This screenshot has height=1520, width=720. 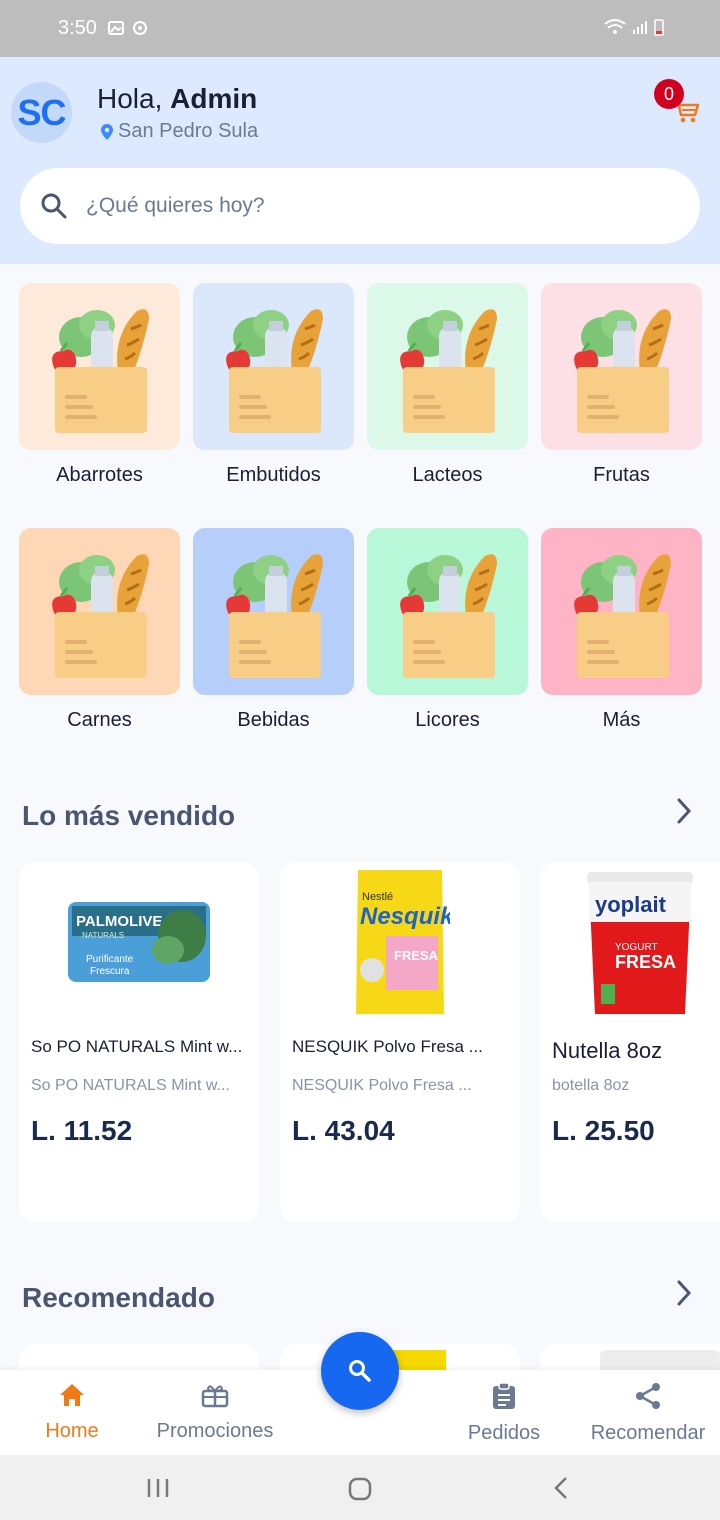 I want to click on status-notification-icons, so click(x=128, y=28).